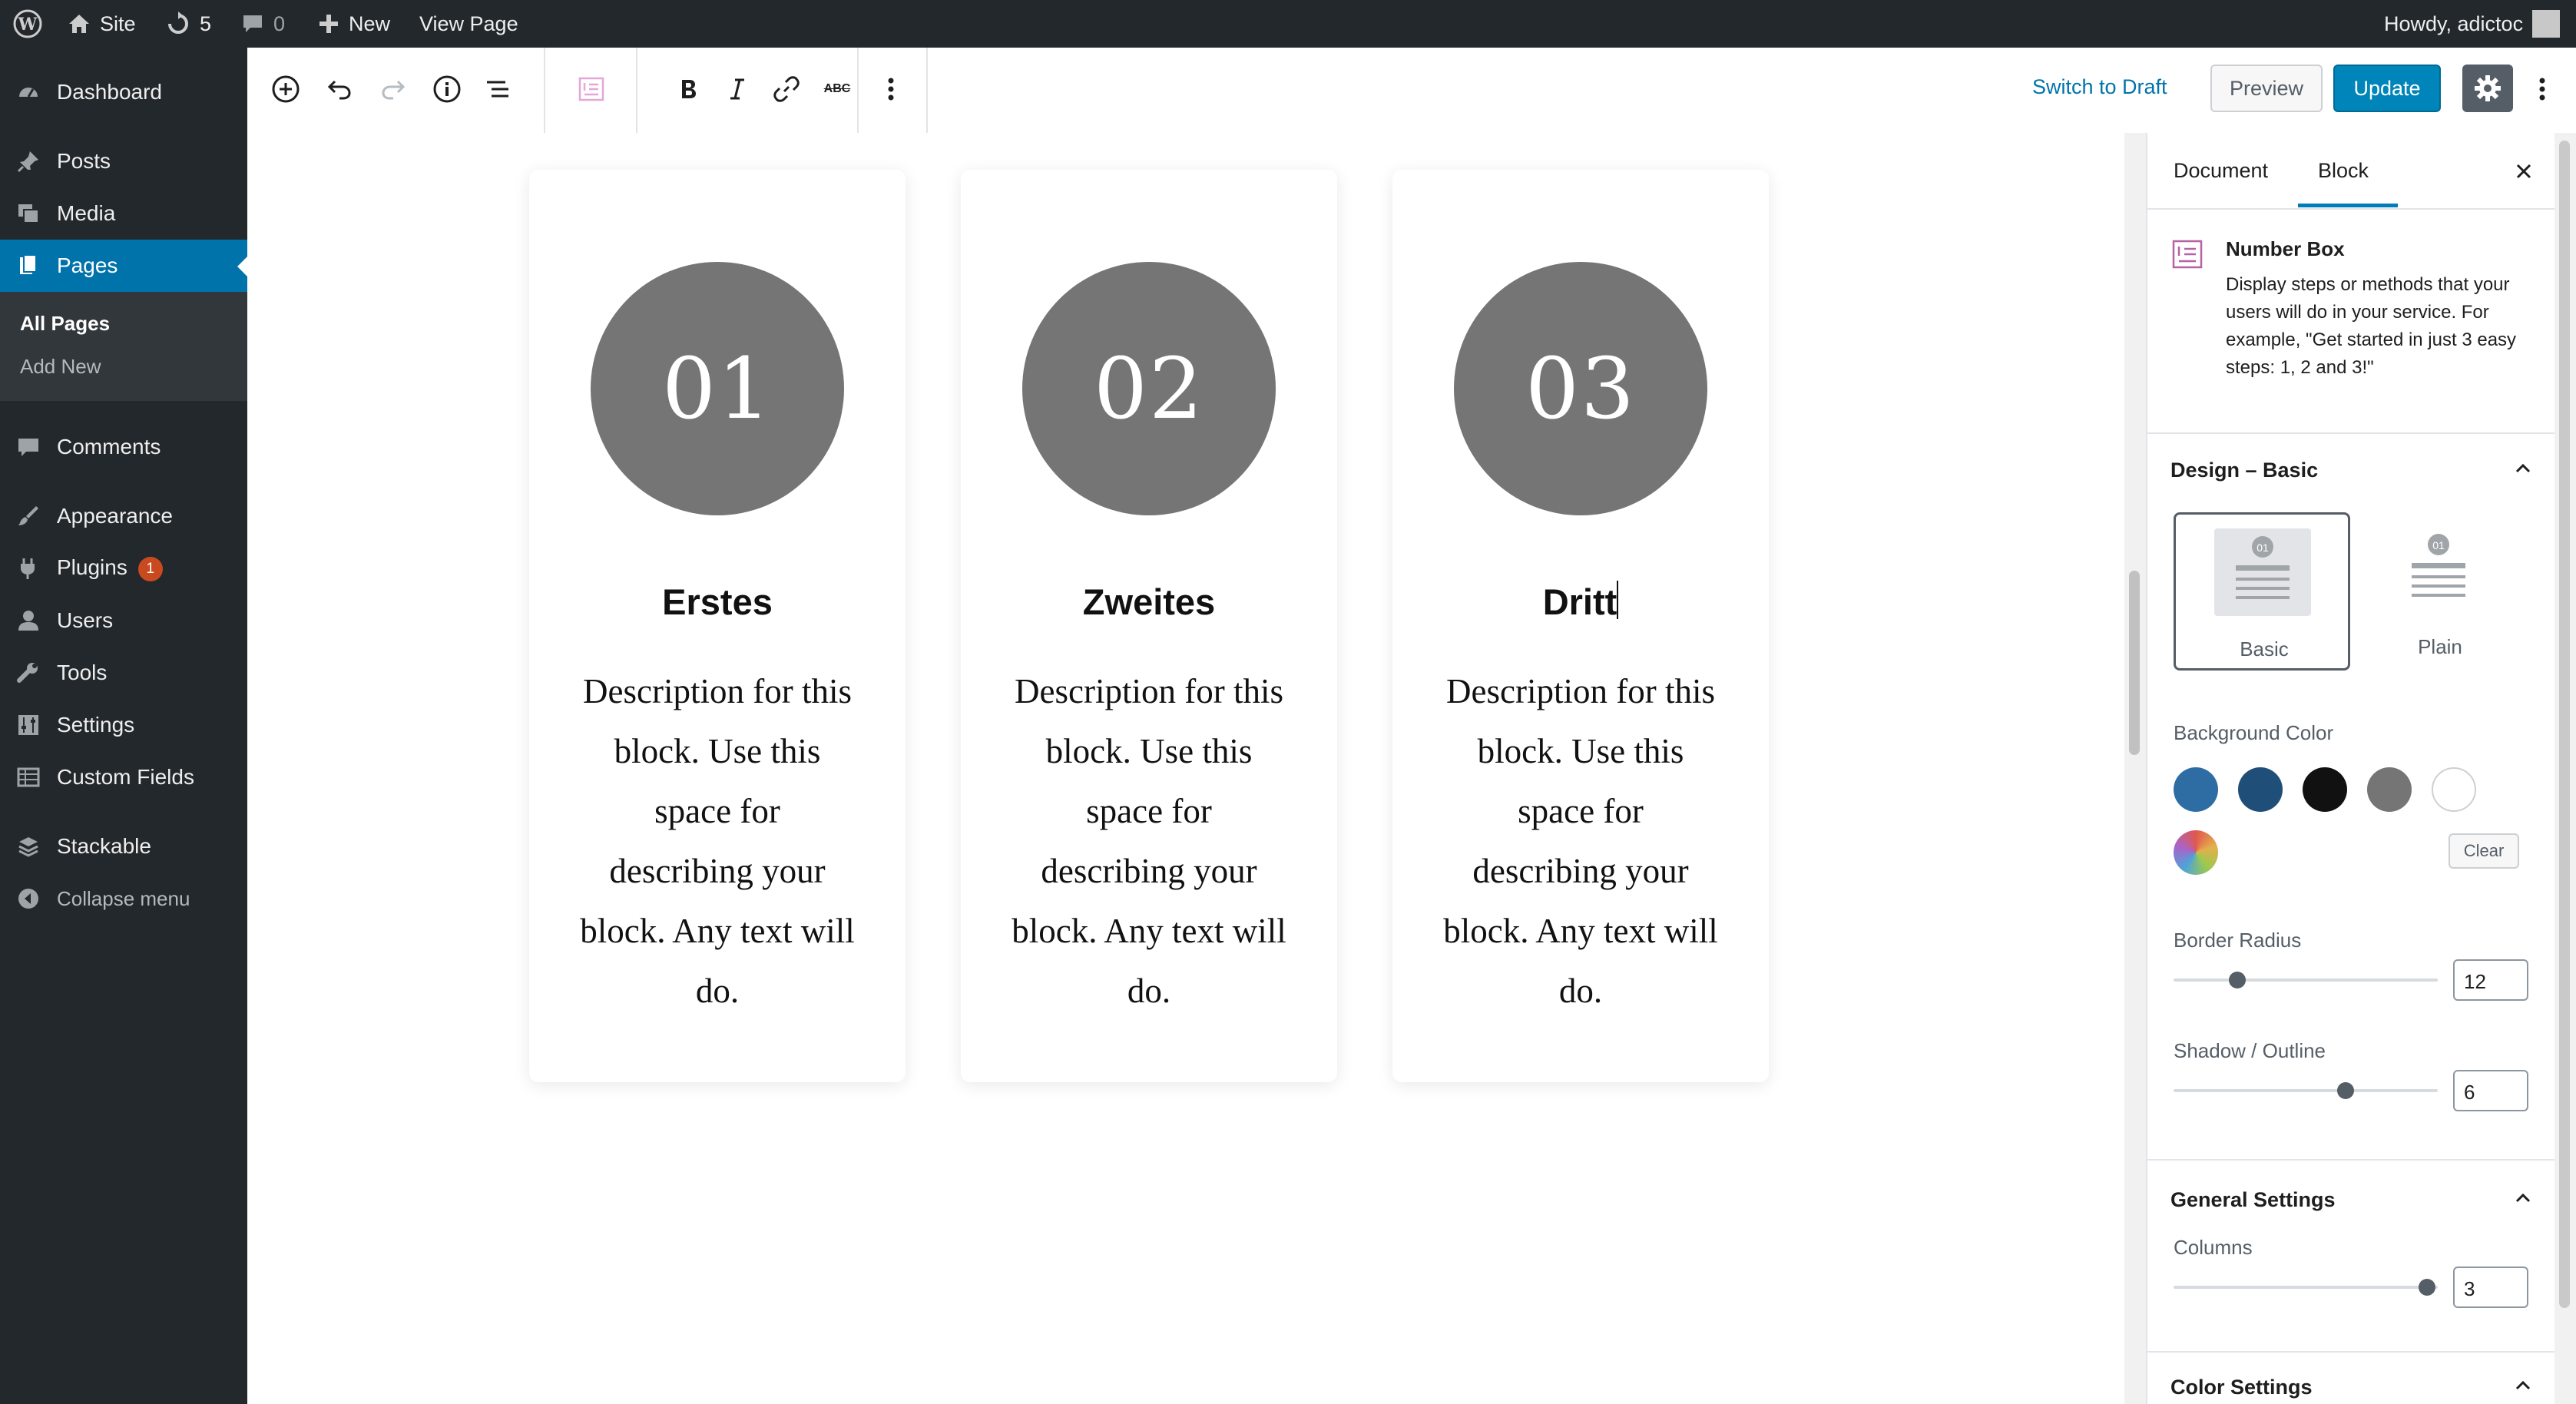 The height and width of the screenshot is (1404, 2576). What do you see at coordinates (123, 620) in the screenshot?
I see `menu-users: Users` at bounding box center [123, 620].